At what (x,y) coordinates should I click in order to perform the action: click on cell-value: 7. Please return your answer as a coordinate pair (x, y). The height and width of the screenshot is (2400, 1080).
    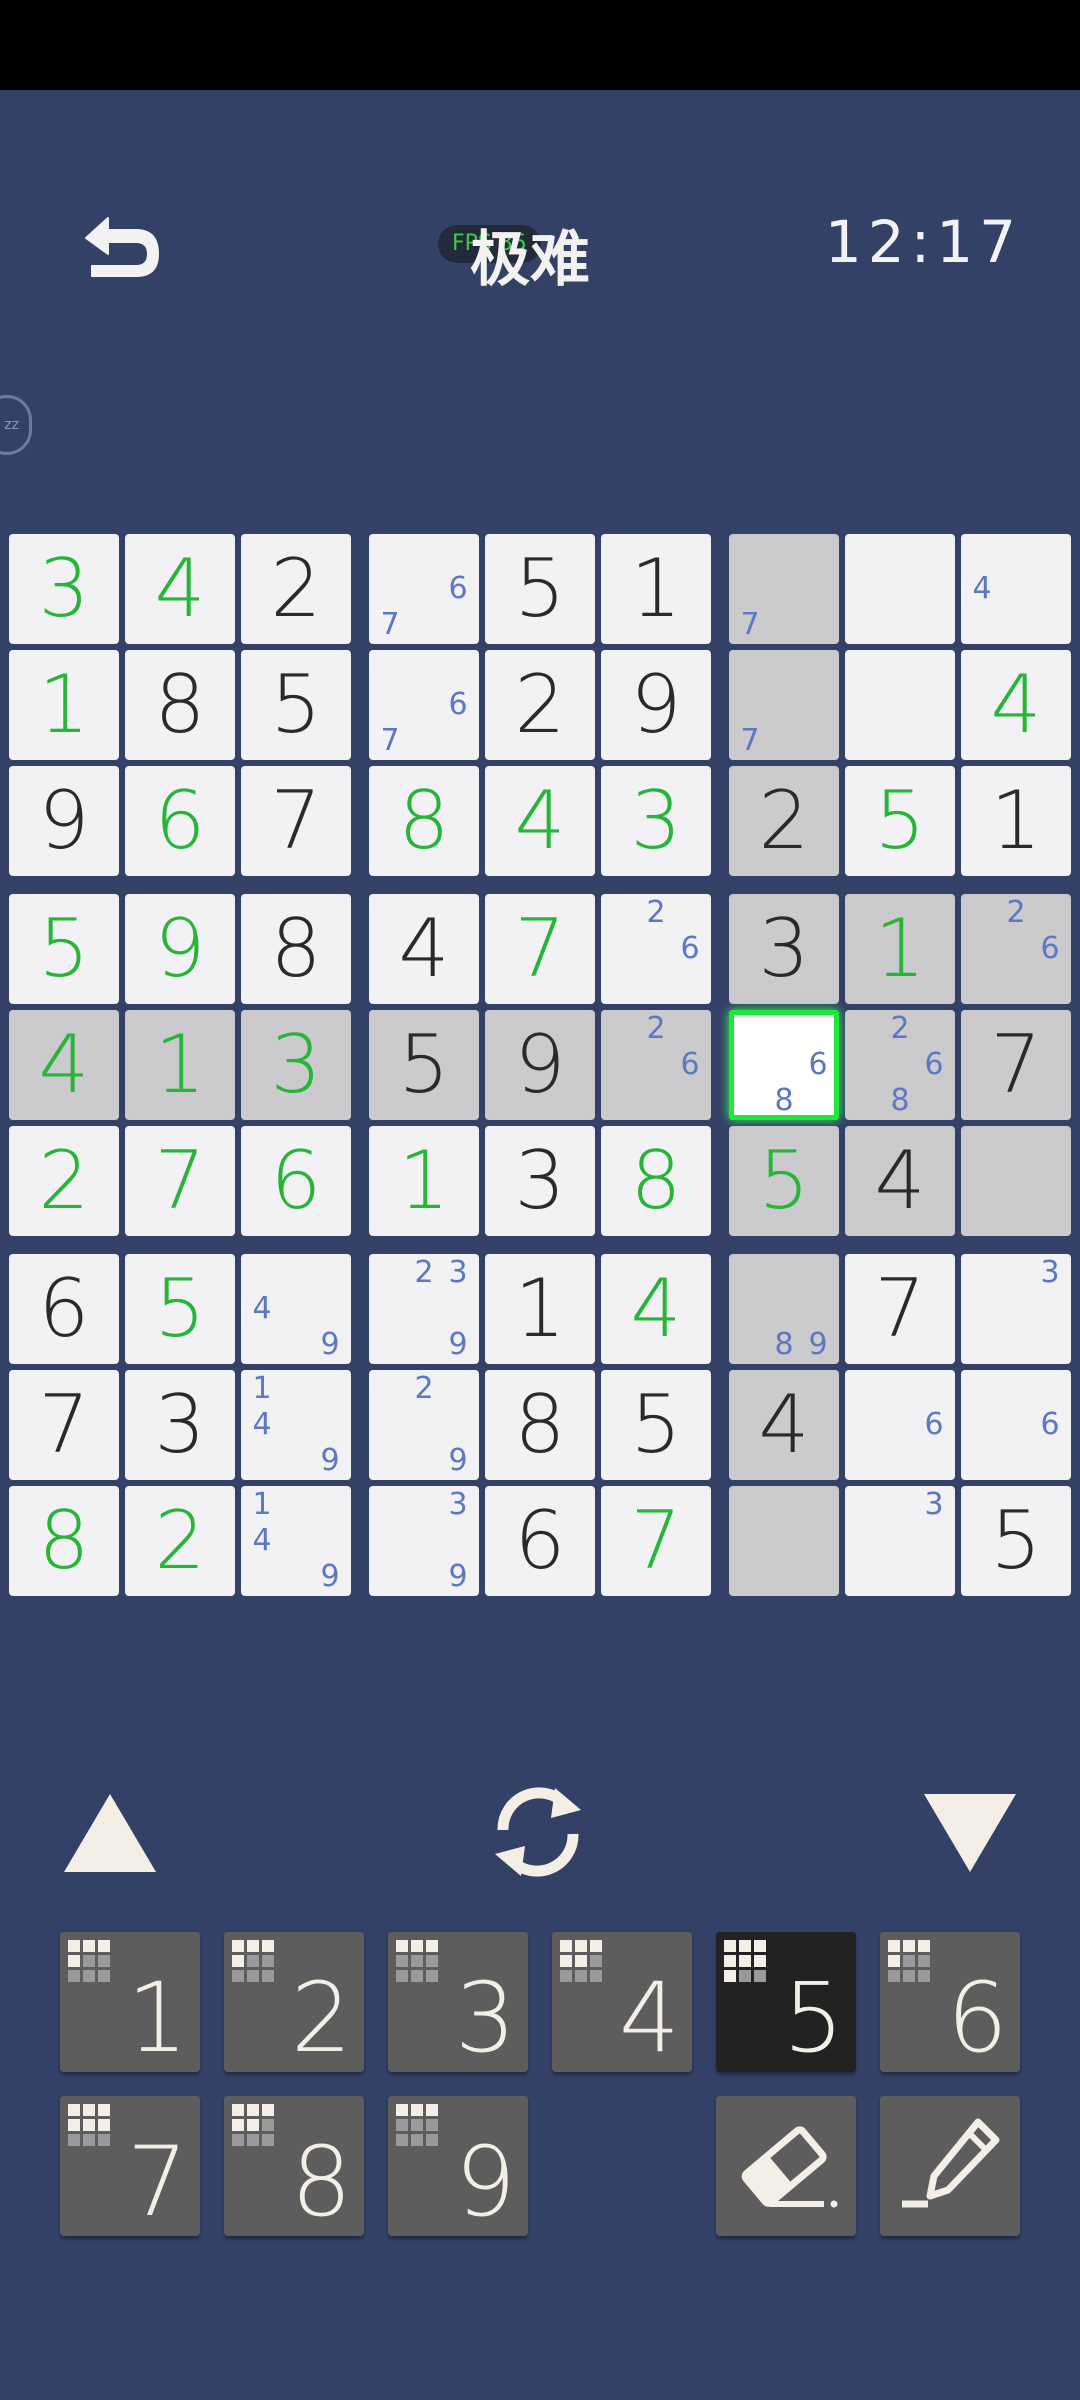
    Looking at the image, I should click on (64, 1424).